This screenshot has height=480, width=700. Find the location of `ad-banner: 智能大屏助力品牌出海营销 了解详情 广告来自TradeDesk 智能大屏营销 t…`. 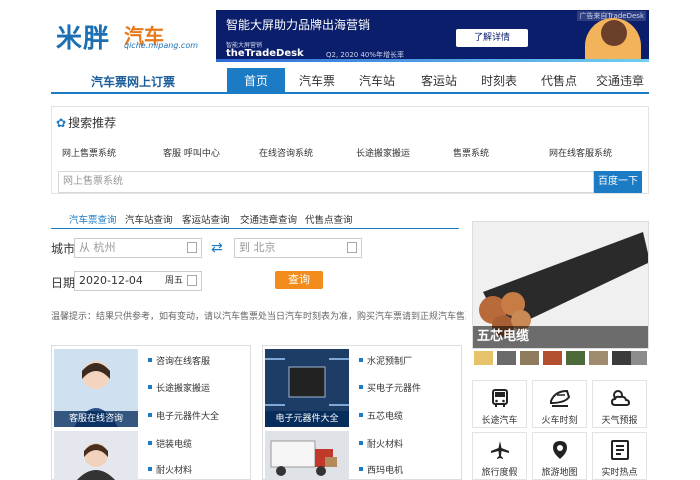

ad-banner: 智能大屏助力品牌出海营销 了解详情 广告来自TradeDesk 智能大屏营销 t… is located at coordinates (432, 36).